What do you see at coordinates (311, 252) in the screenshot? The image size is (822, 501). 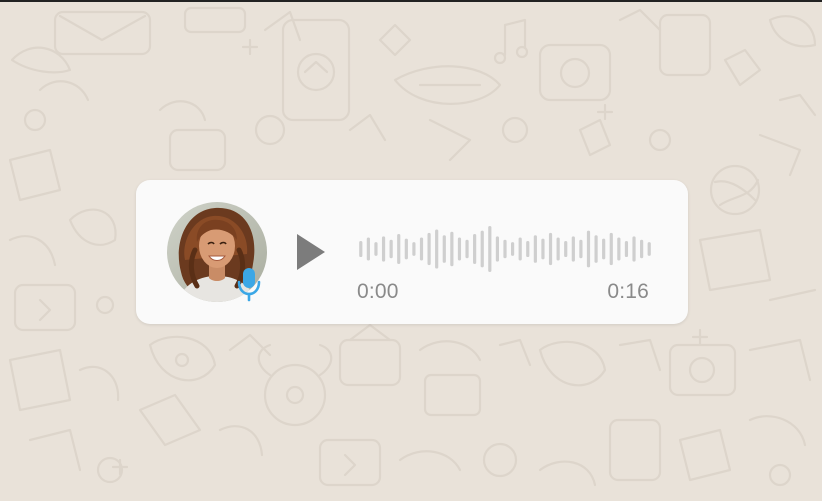 I see `play-icon` at bounding box center [311, 252].